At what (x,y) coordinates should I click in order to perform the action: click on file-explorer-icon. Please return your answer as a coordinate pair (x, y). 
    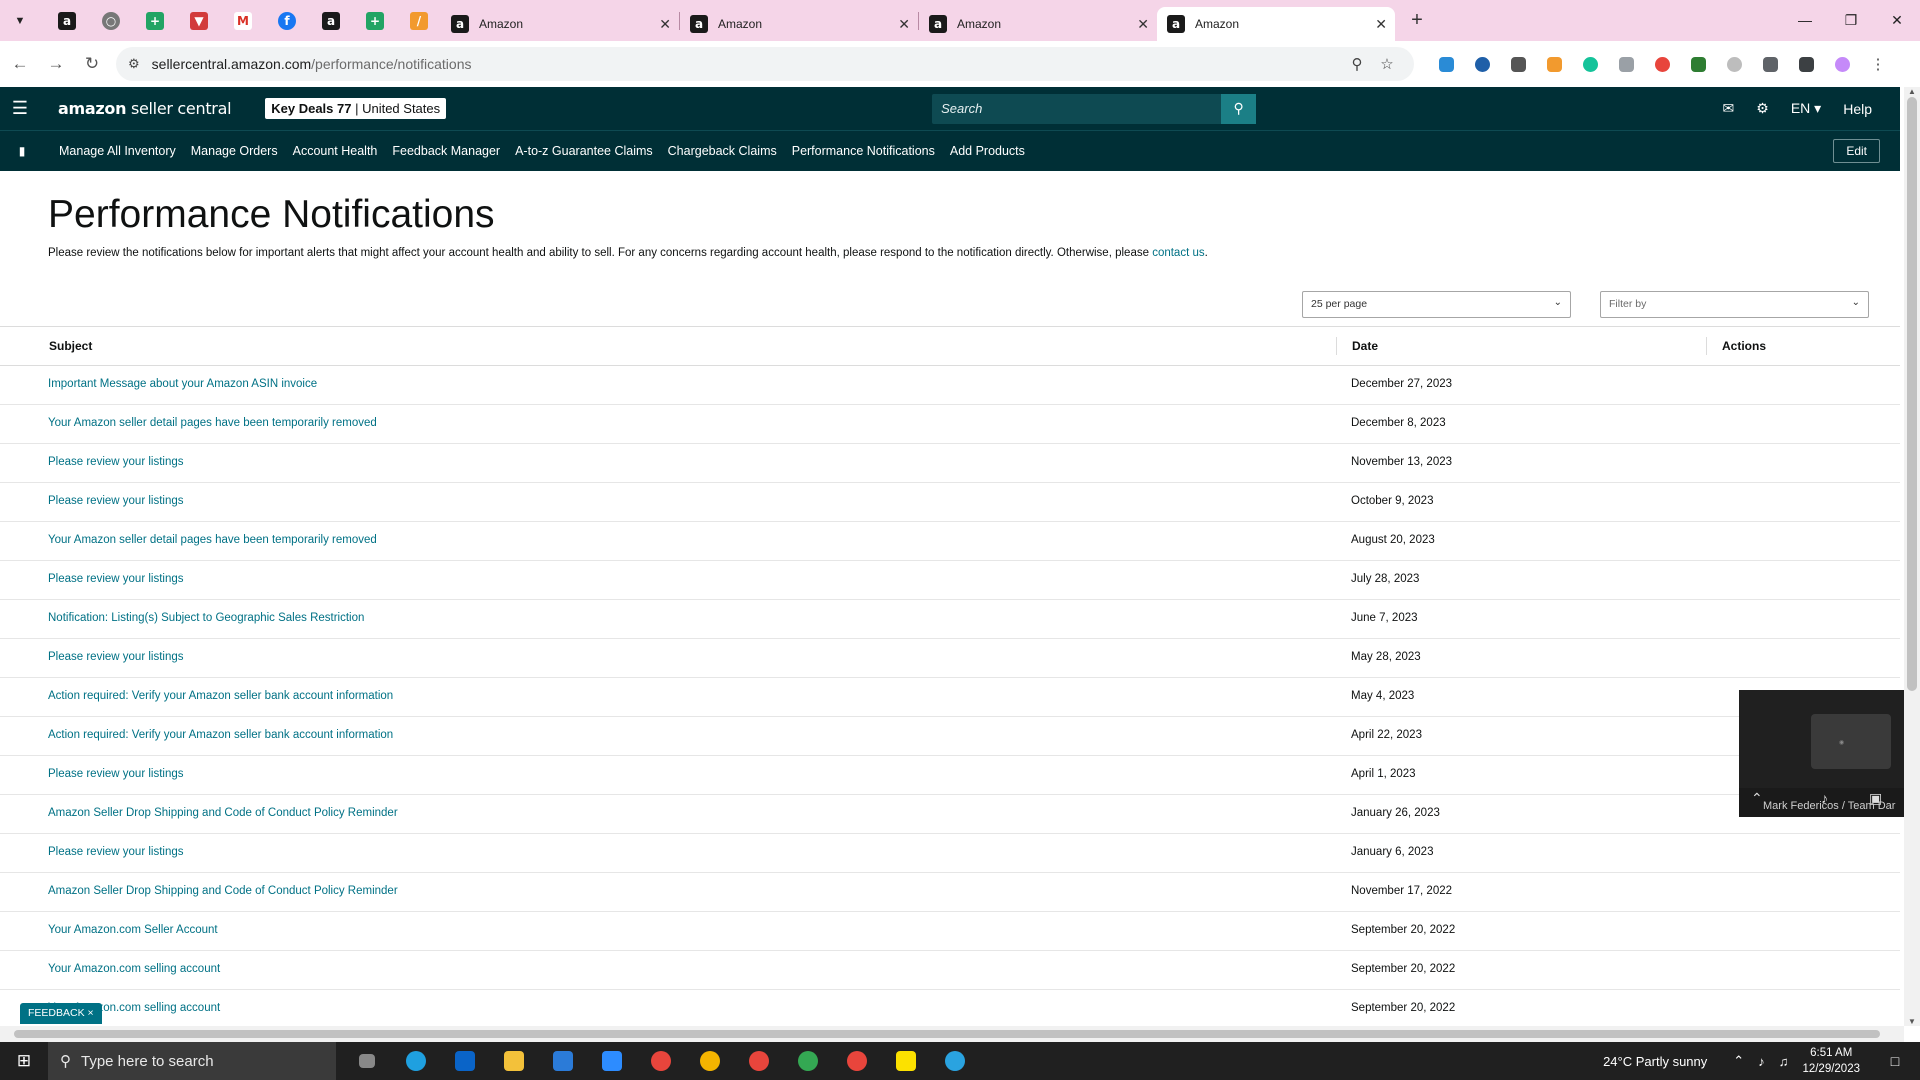
    Looking at the image, I should click on (513, 1061).